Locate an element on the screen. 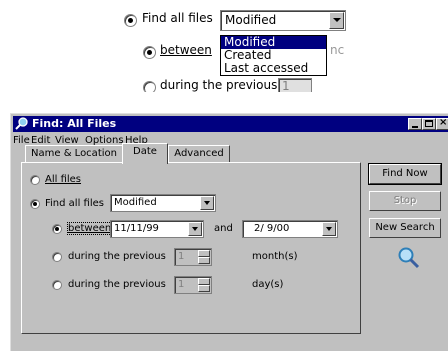 Image resolution: width=448 pixels, height=351 pixels. between-to-value: 2/ 9/00 is located at coordinates (272, 228).